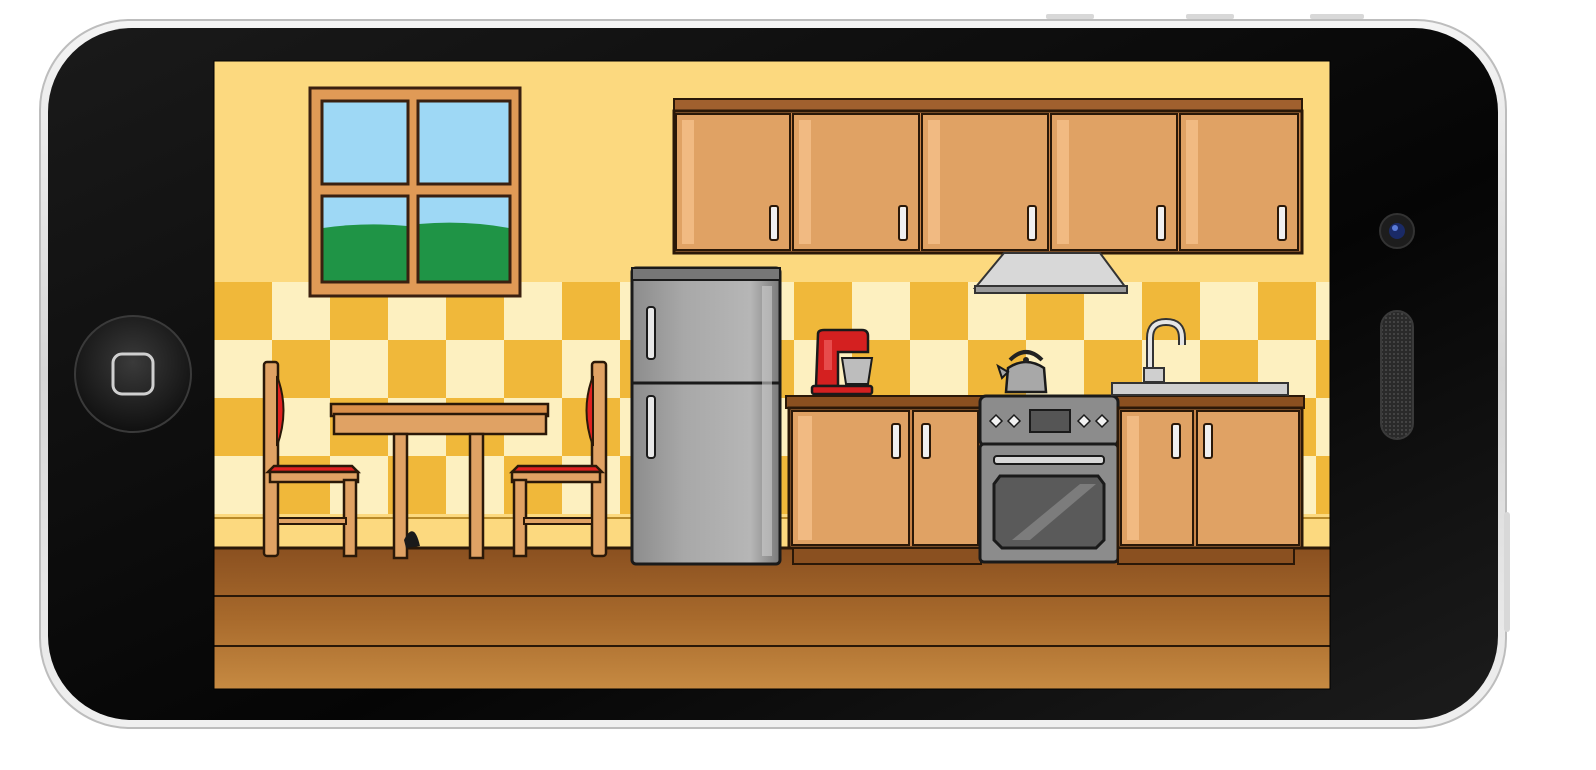 The height and width of the screenshot is (770, 1596). I want to click on kitchen-floor, so click(772, 618).